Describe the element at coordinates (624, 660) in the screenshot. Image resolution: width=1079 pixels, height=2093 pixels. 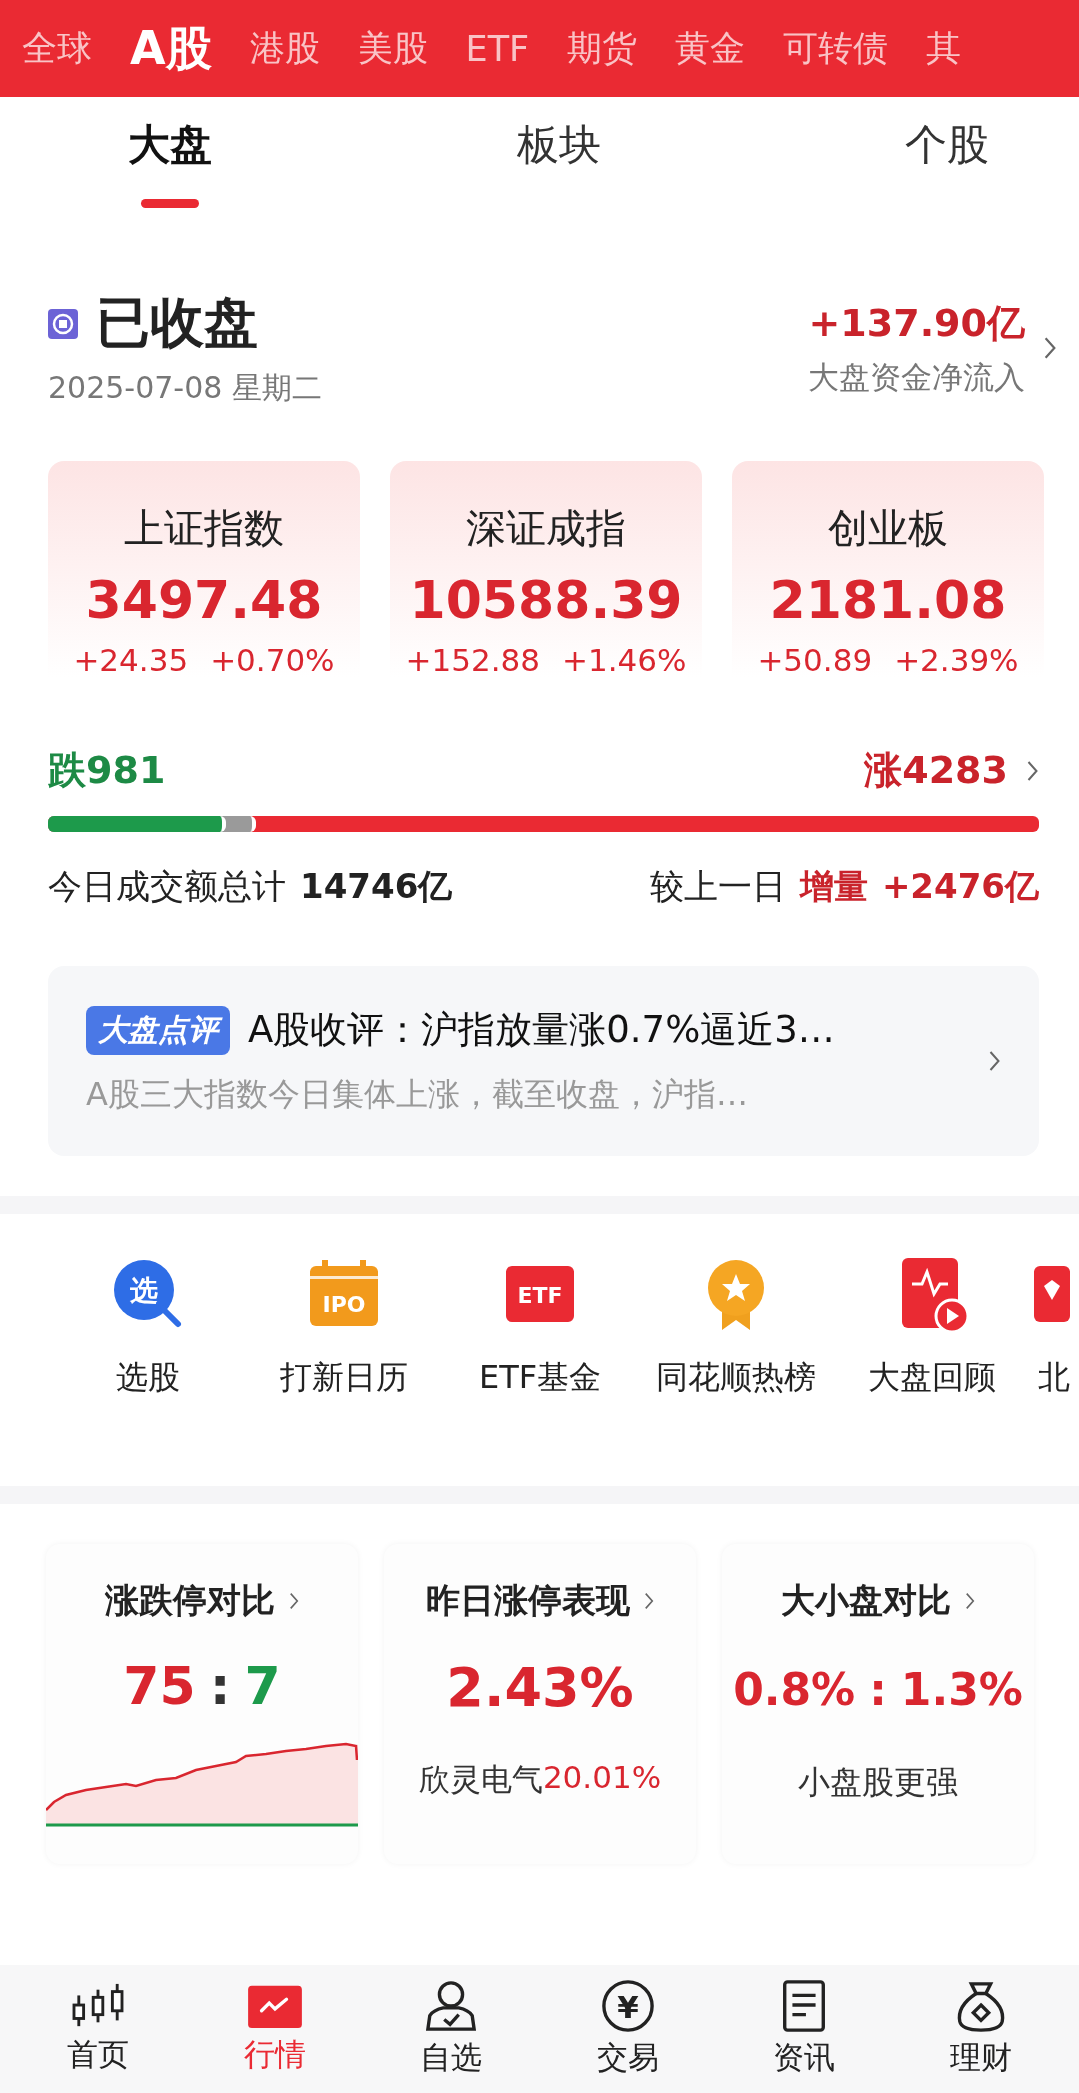
I see `index-percent: +1.46%` at that location.